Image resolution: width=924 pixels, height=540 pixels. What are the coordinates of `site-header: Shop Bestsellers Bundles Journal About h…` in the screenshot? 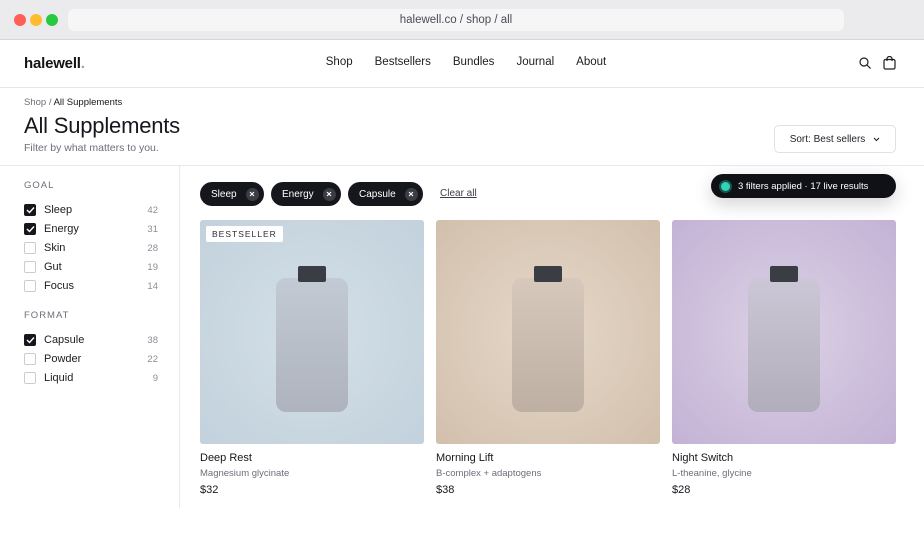 It's located at (462, 64).